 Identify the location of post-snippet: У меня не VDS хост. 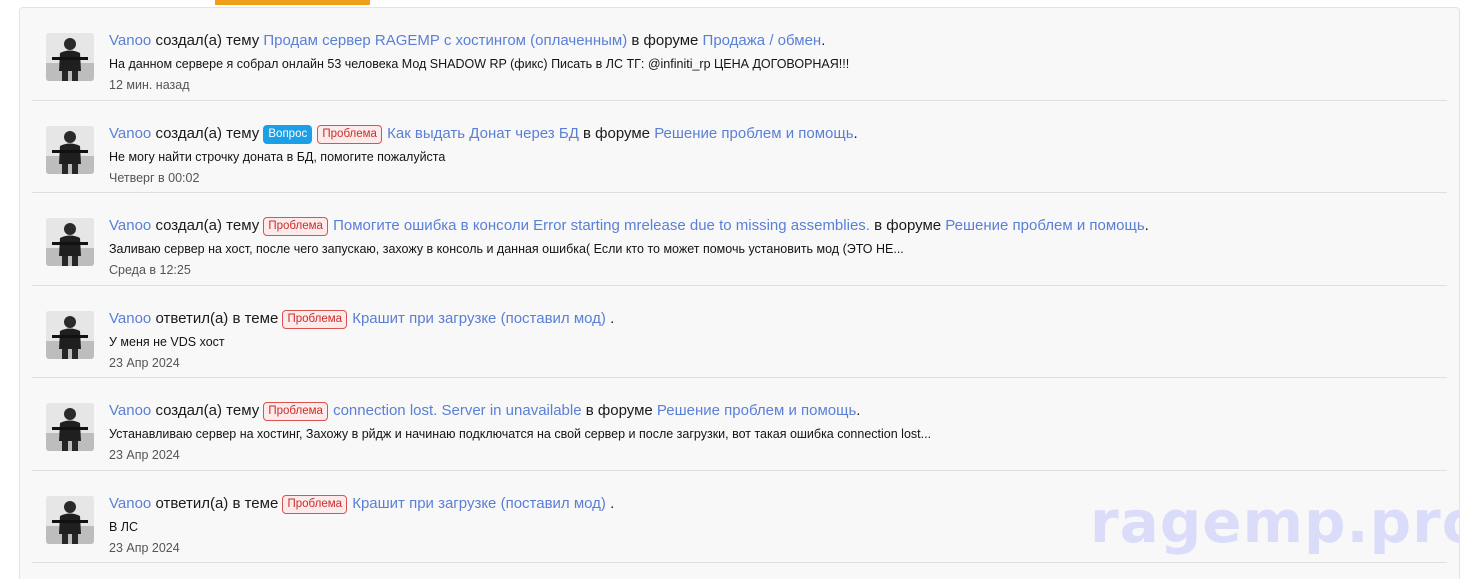
(167, 341).